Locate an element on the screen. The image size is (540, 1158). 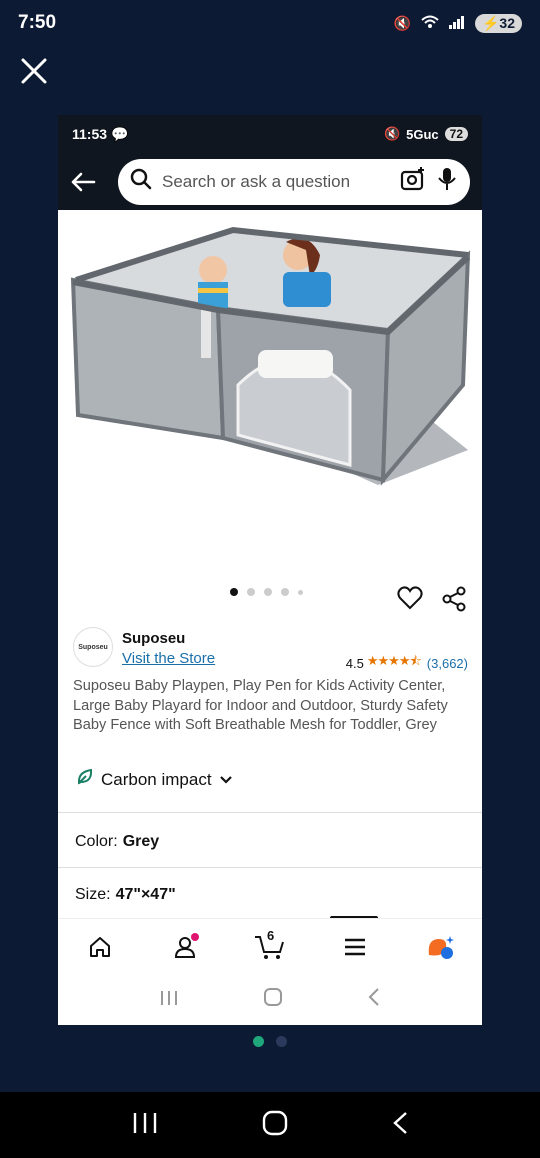
signal-icon is located at coordinates (456, 23).